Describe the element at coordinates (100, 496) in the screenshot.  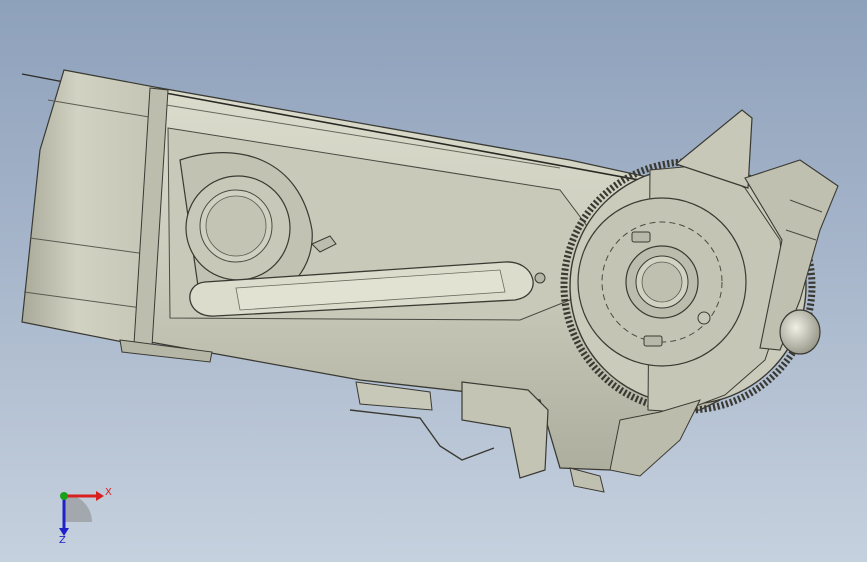
I see `x-axis-arrowhead` at that location.